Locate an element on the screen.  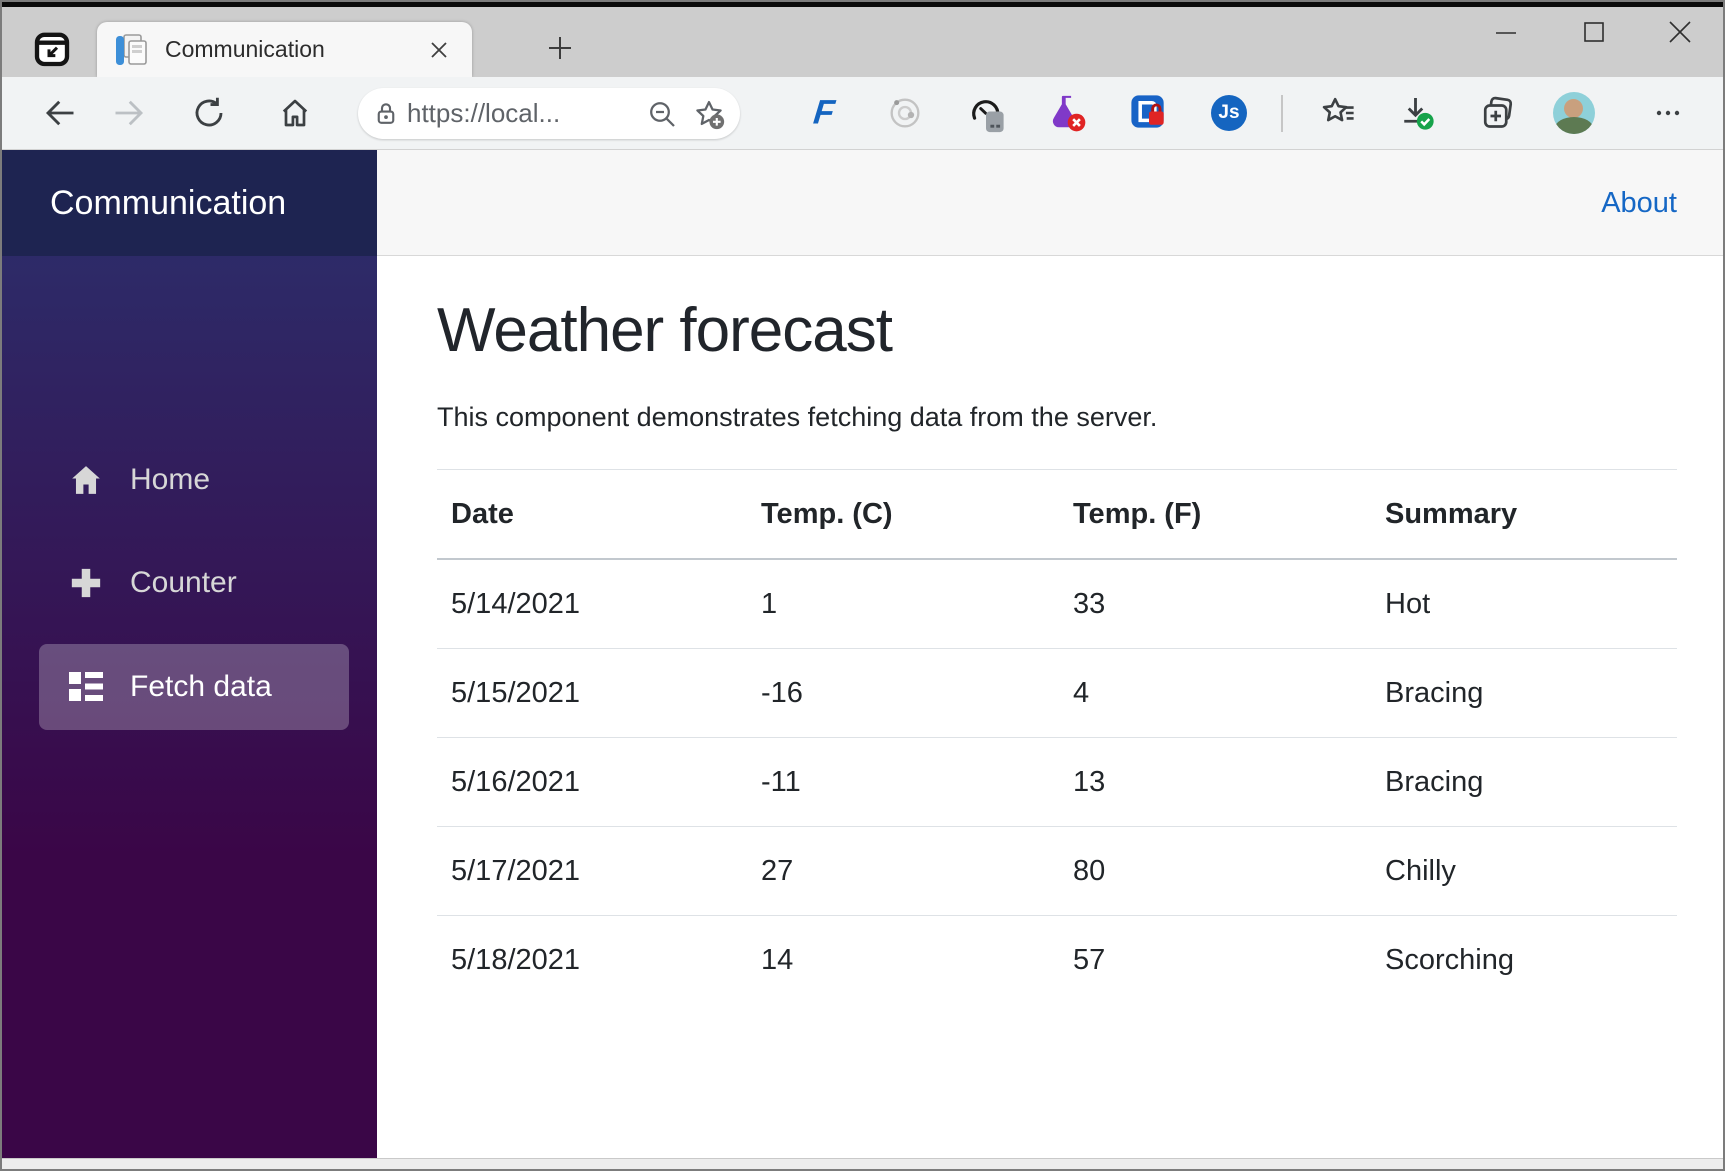
favorites-icon is located at coordinates (1339, 113).